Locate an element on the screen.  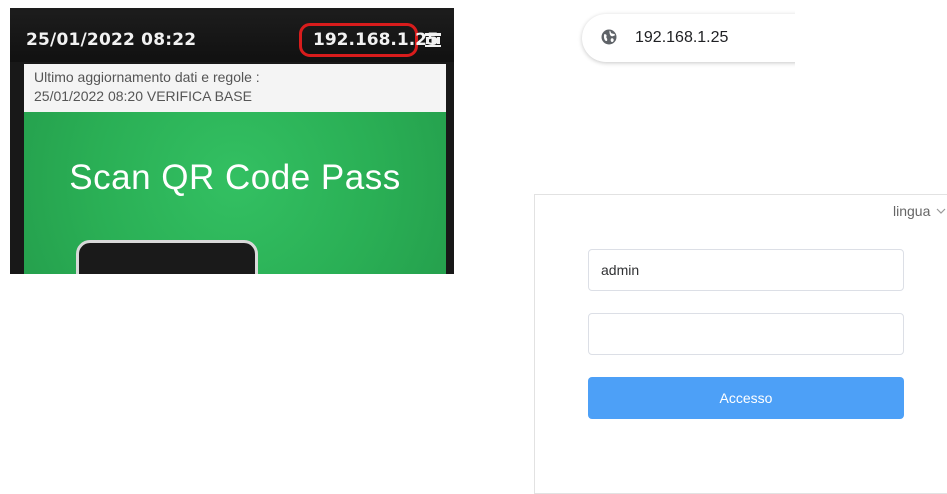
chevron-down-icon is located at coordinates (941, 211).